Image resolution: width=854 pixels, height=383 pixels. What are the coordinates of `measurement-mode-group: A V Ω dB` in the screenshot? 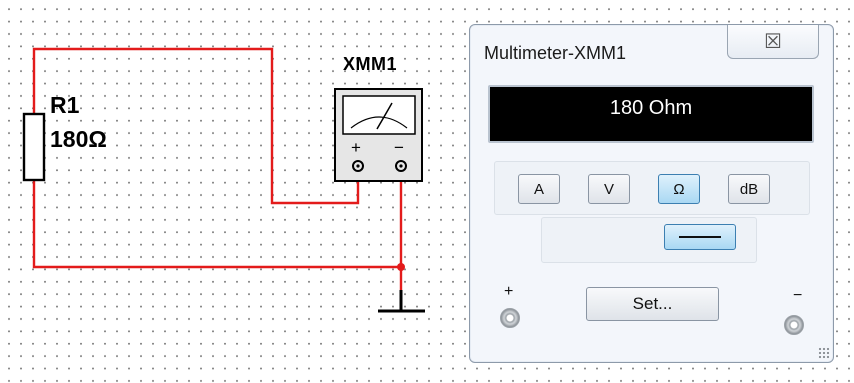 It's located at (652, 188).